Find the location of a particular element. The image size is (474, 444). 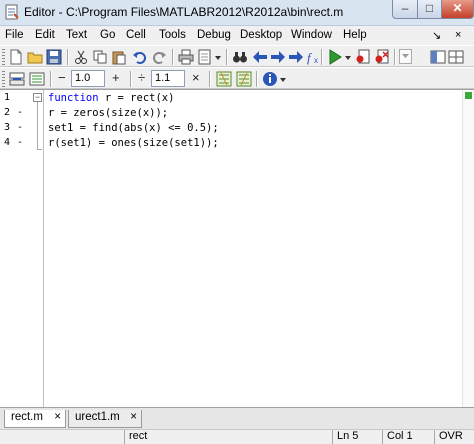

cell-grid-eval-icon is located at coordinates (244, 79).